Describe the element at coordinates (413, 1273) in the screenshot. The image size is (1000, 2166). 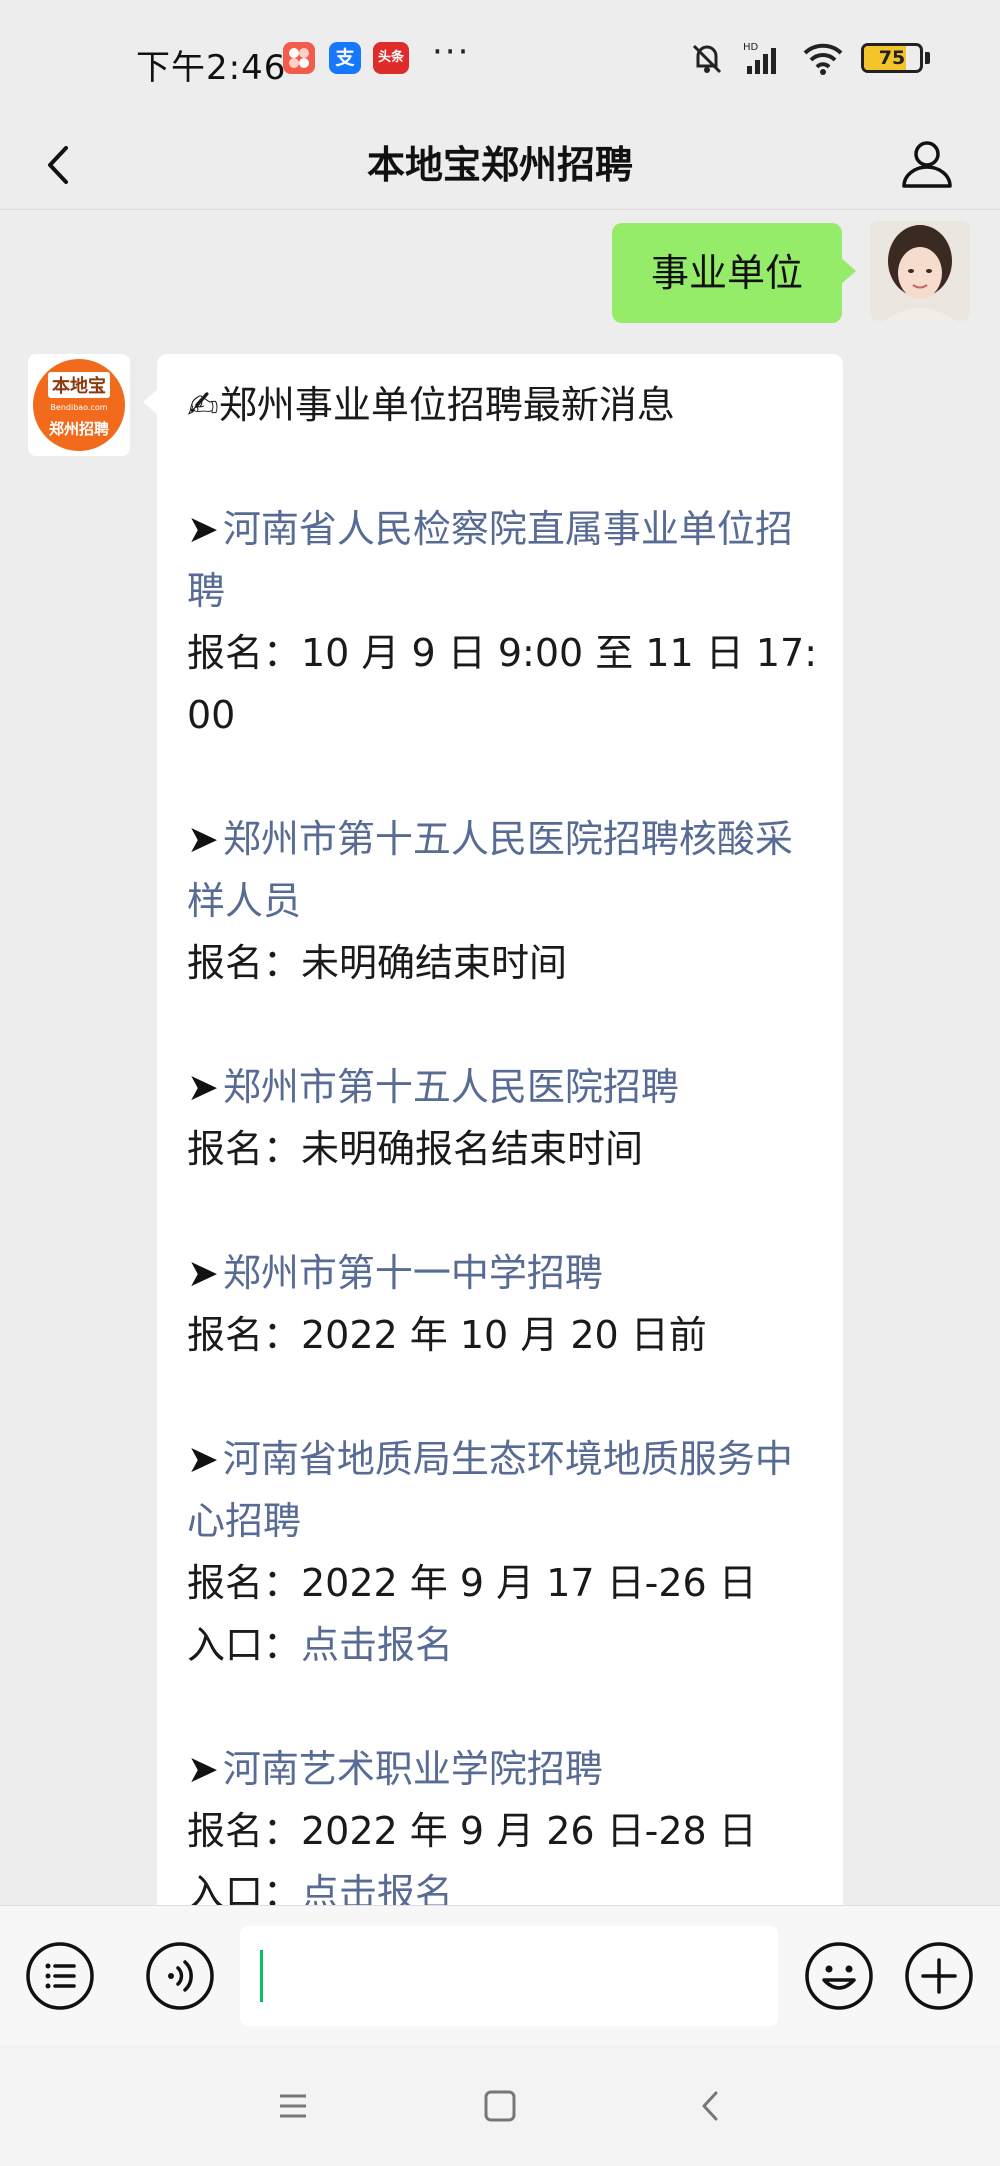
I see `job-link: 郑州市第十一中学招聘` at that location.